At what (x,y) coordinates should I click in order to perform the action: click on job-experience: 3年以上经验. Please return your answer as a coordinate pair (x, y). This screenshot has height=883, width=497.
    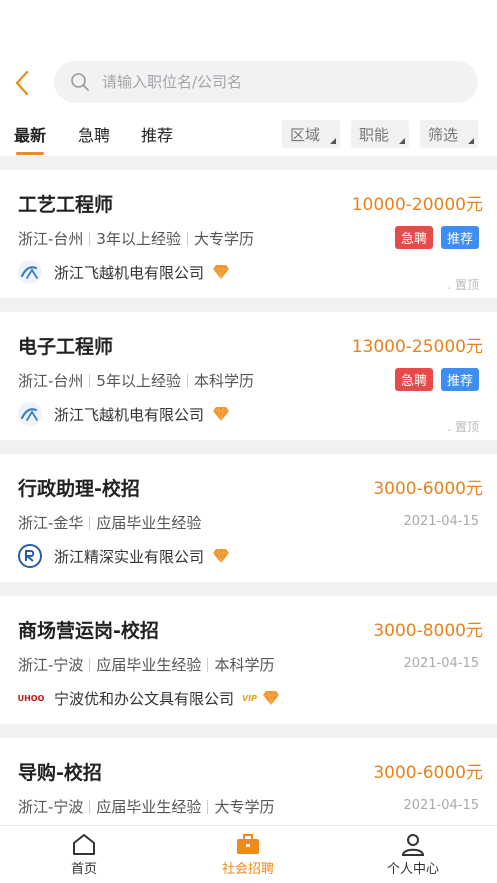
    Looking at the image, I should click on (138, 239).